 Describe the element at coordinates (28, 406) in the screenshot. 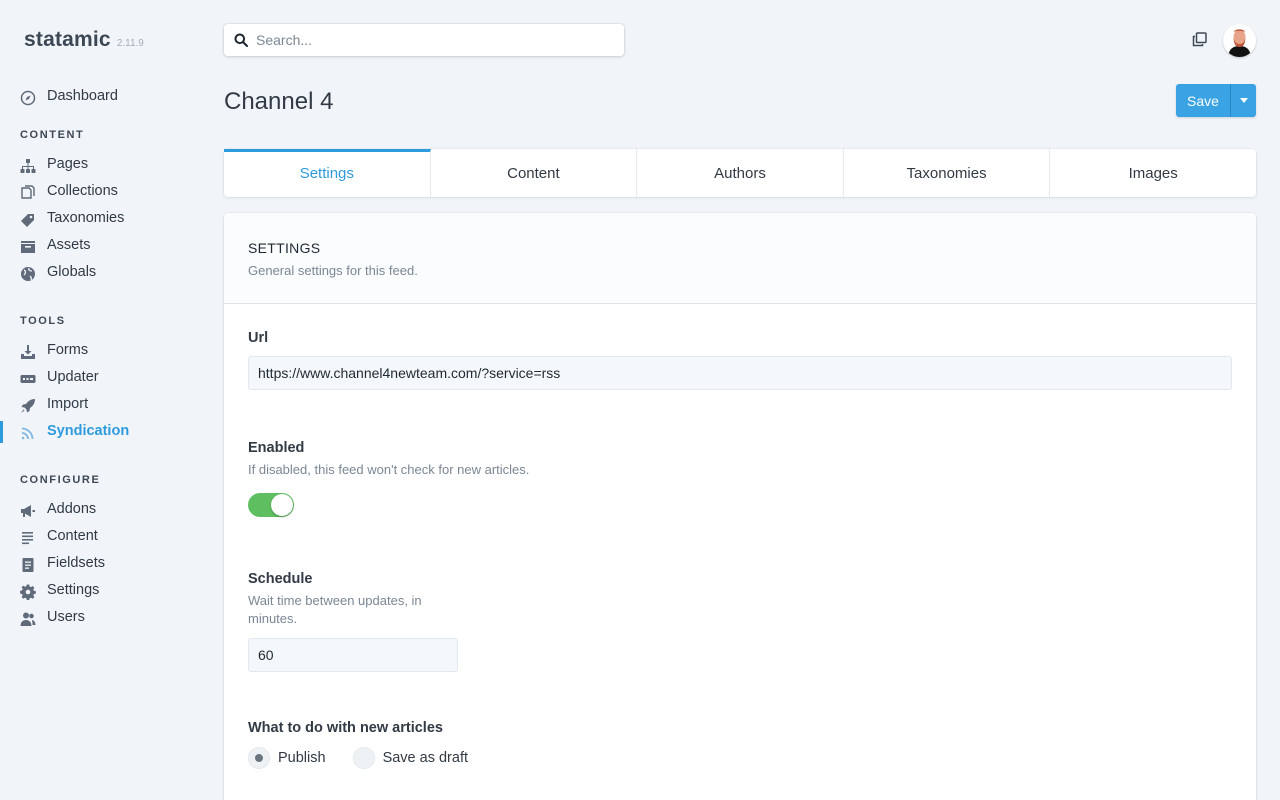

I see `rocket-icon` at that location.